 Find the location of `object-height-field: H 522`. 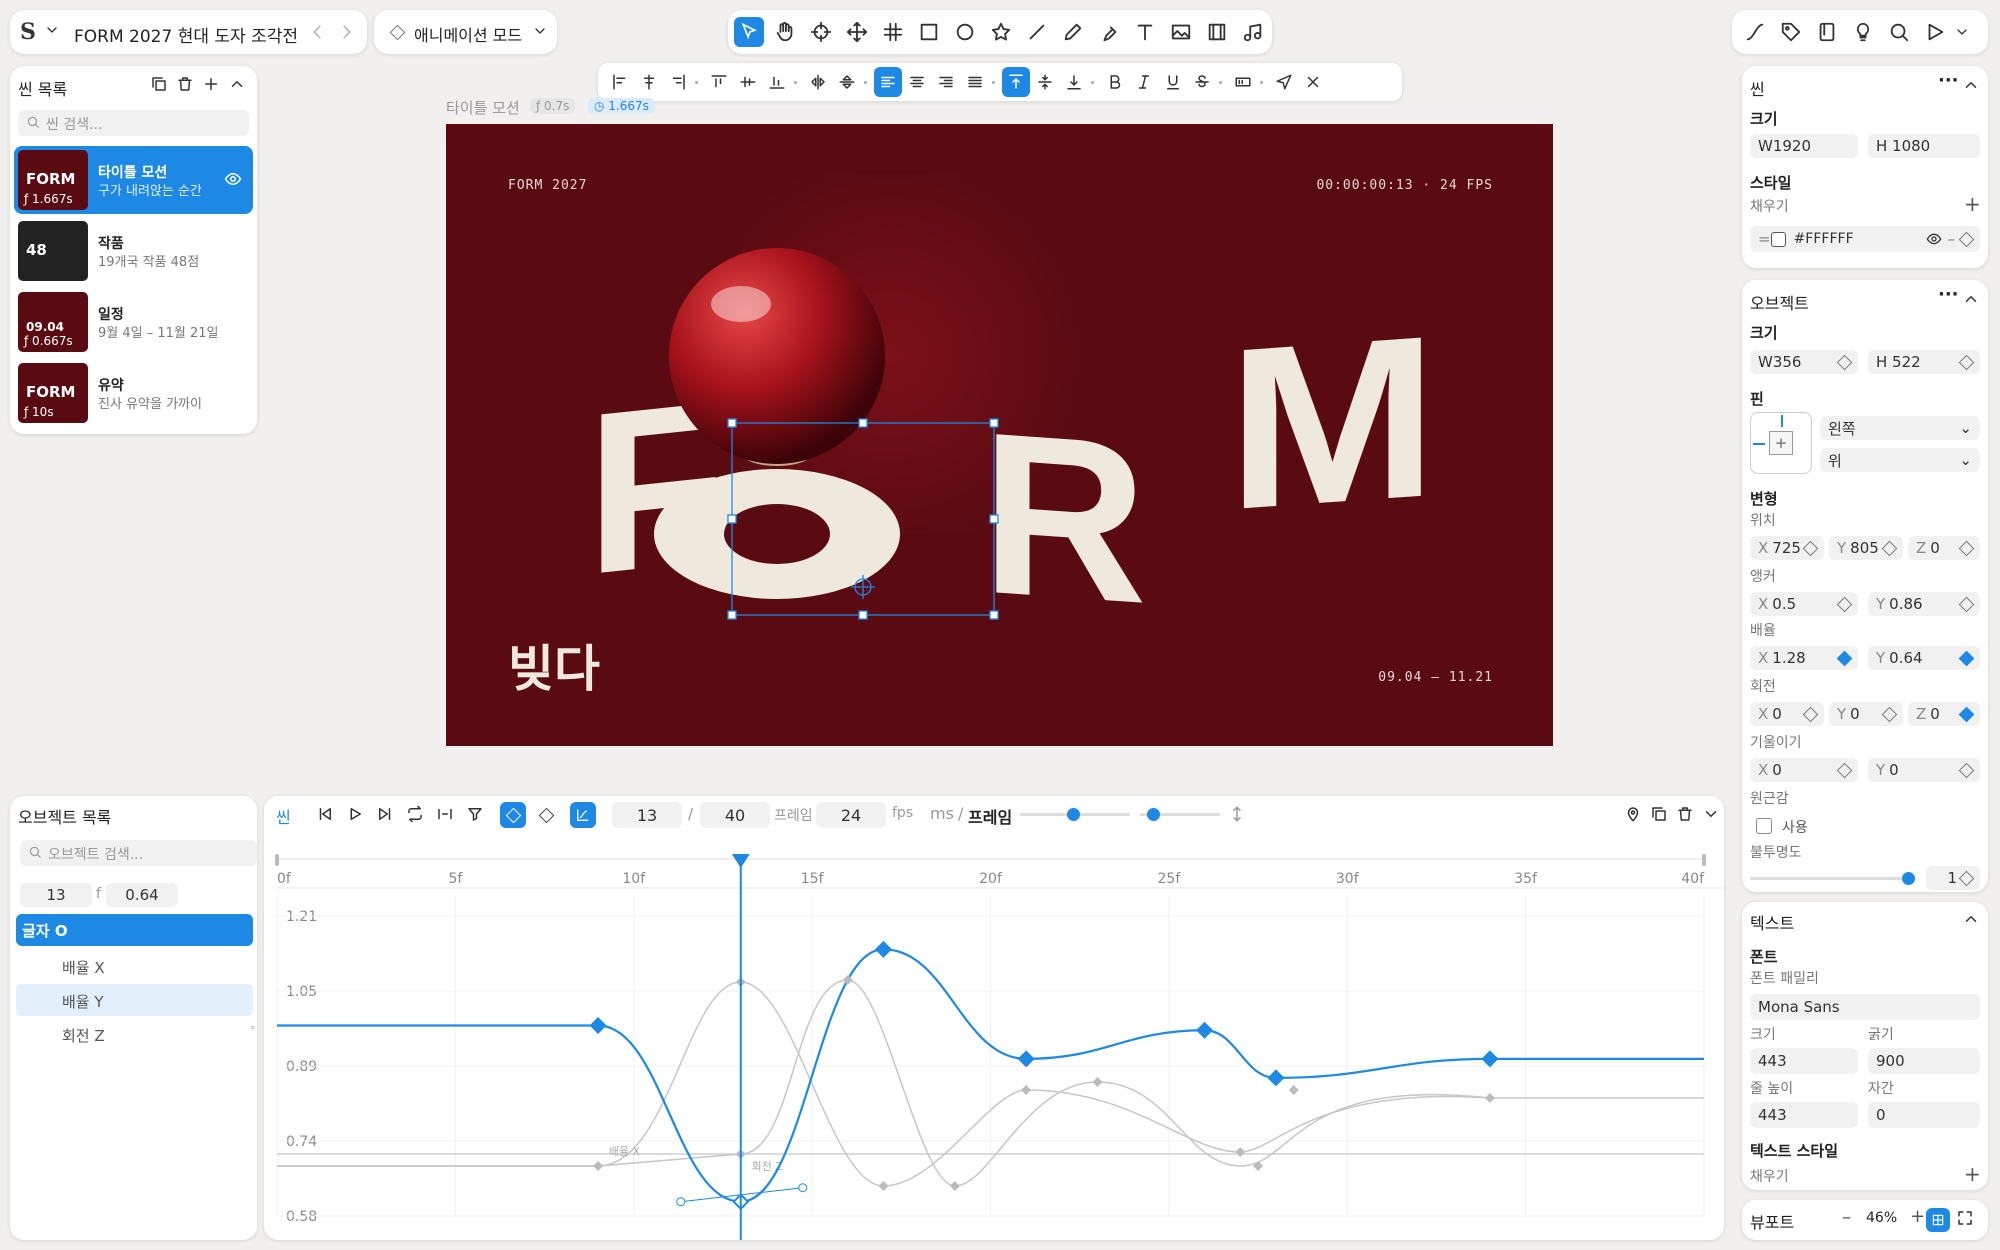

object-height-field: H 522 is located at coordinates (1924, 362).